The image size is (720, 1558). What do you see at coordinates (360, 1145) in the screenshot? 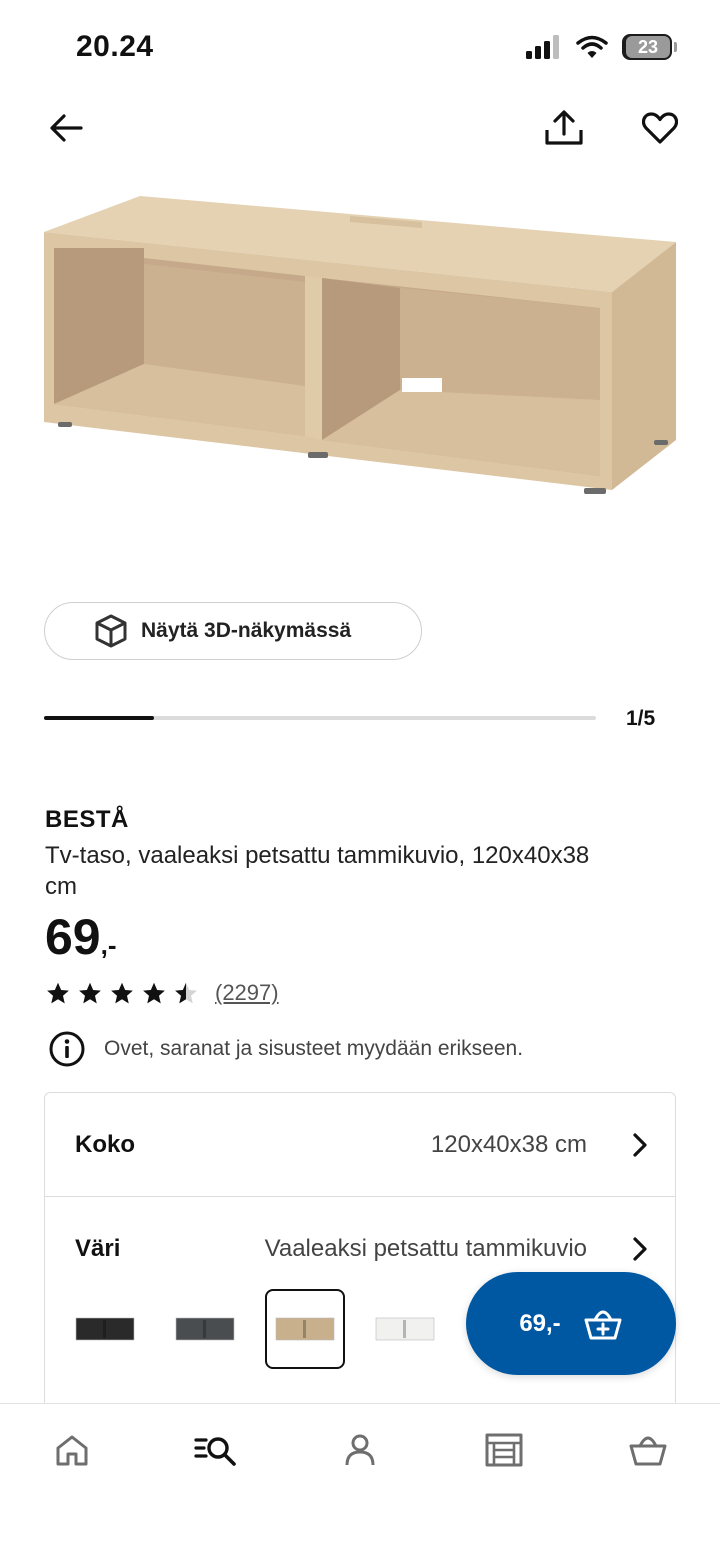
I see `size-option-row: Koko 120x40x38 cm` at bounding box center [360, 1145].